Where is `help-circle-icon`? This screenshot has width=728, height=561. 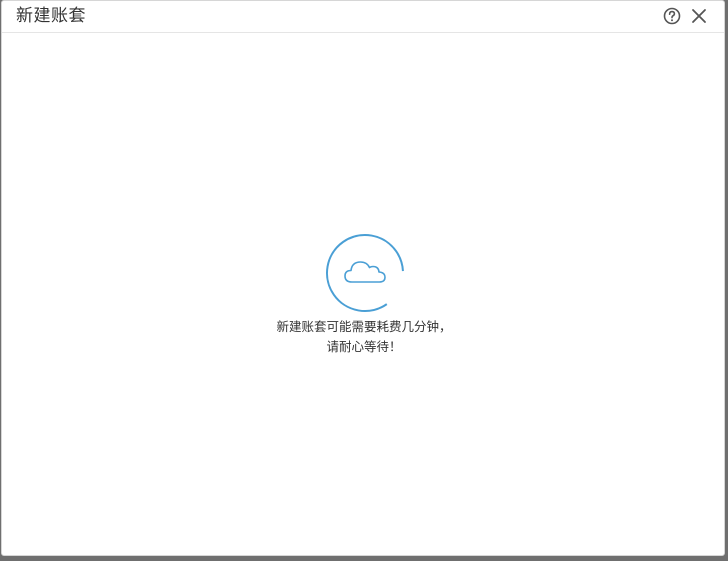
help-circle-icon is located at coordinates (672, 16).